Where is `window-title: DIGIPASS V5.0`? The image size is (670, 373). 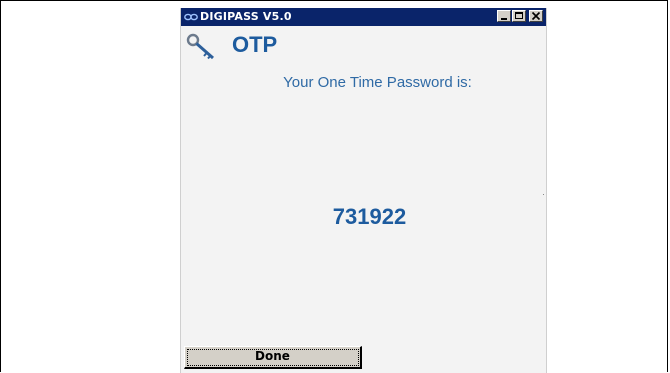
window-title: DIGIPASS V5.0 is located at coordinates (246, 16).